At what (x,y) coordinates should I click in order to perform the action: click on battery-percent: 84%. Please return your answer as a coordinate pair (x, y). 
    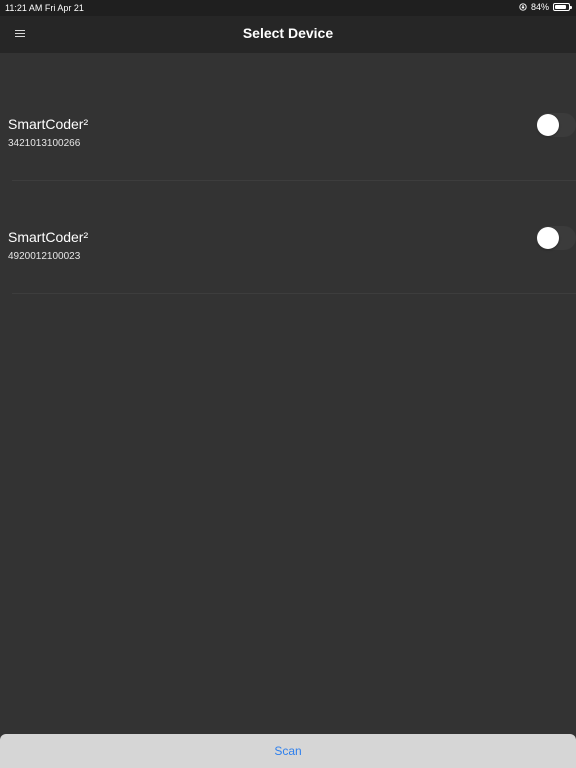
    Looking at the image, I should click on (539, 7).